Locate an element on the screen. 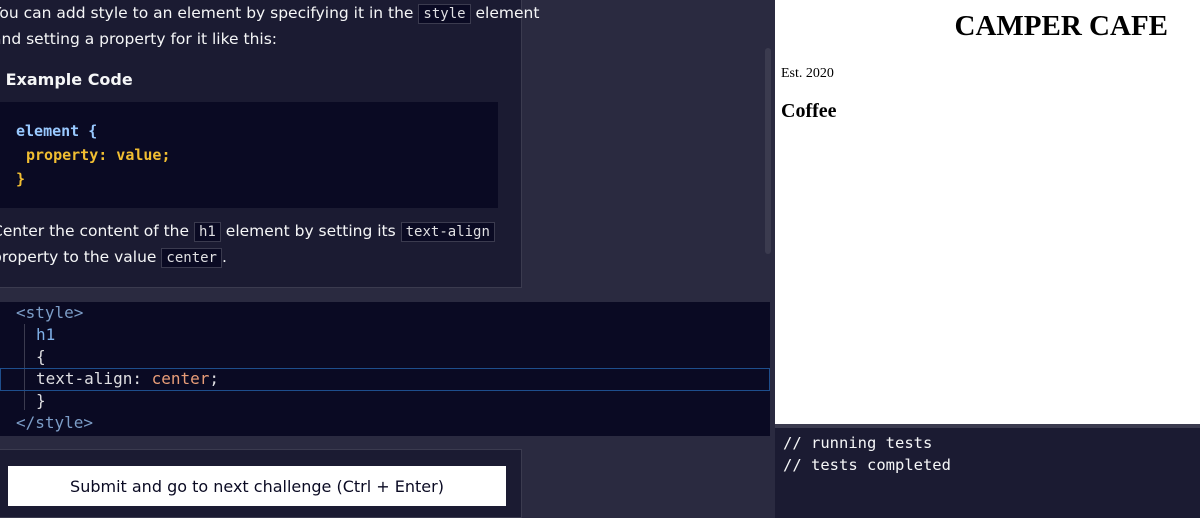  task-paragraph-2: property to the value center. is located at coordinates (113, 258).